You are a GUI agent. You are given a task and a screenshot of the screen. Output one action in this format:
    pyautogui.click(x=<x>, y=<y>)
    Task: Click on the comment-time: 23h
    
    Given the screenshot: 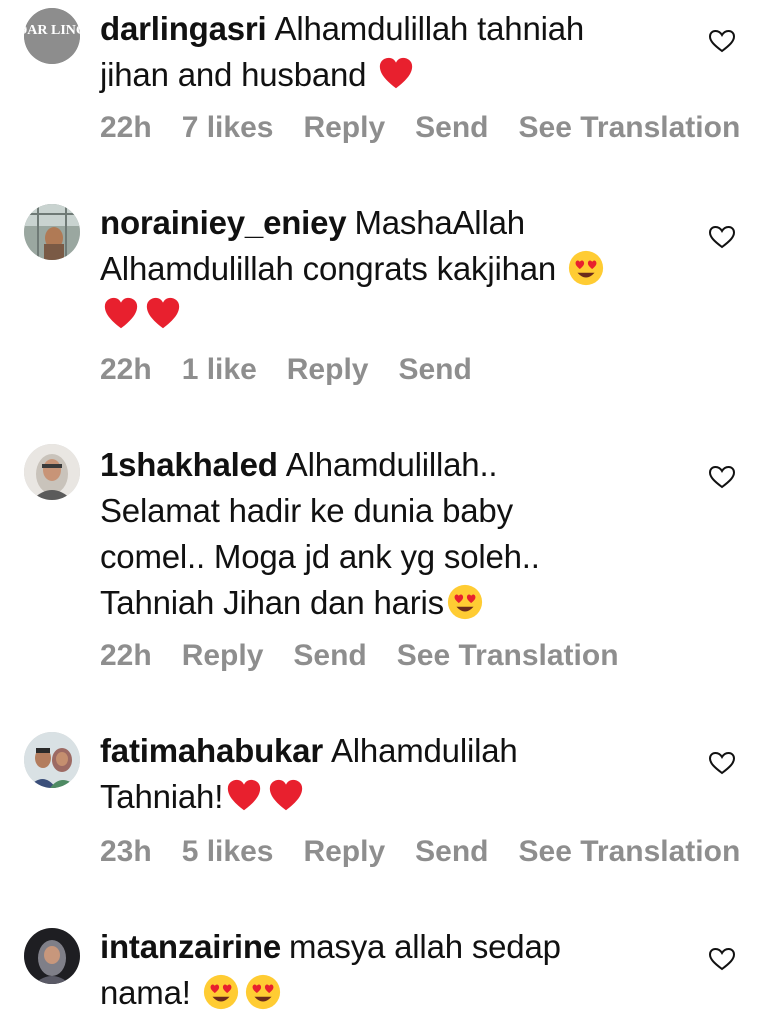 What is the action you would take?
    pyautogui.click(x=126, y=851)
    